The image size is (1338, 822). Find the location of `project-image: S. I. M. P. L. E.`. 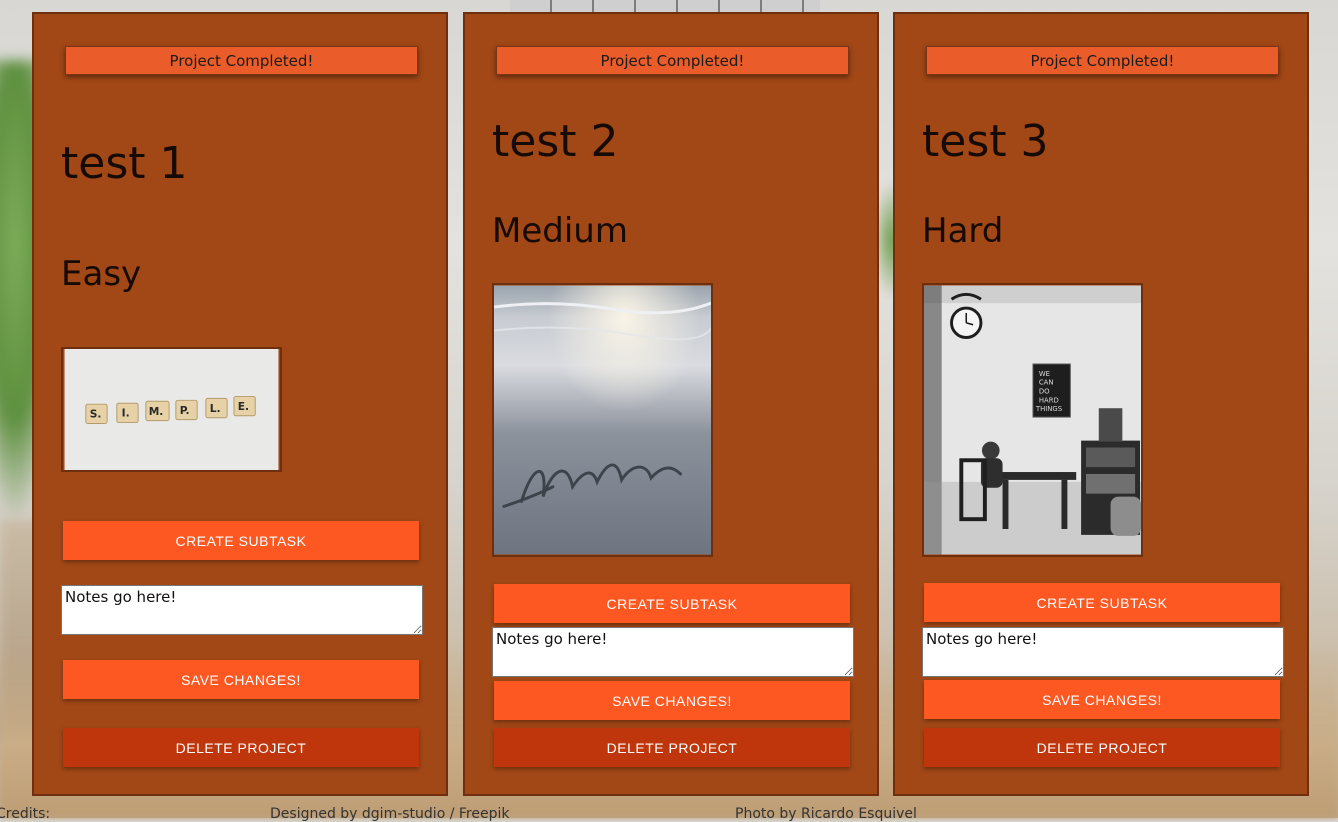

project-image: S. I. M. P. L. E. is located at coordinates (171, 409).